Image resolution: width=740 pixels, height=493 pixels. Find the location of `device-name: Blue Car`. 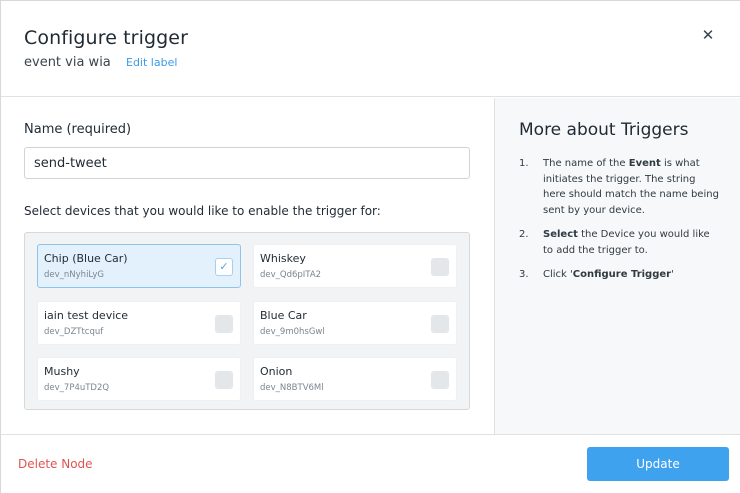

device-name: Blue Car is located at coordinates (283, 315).